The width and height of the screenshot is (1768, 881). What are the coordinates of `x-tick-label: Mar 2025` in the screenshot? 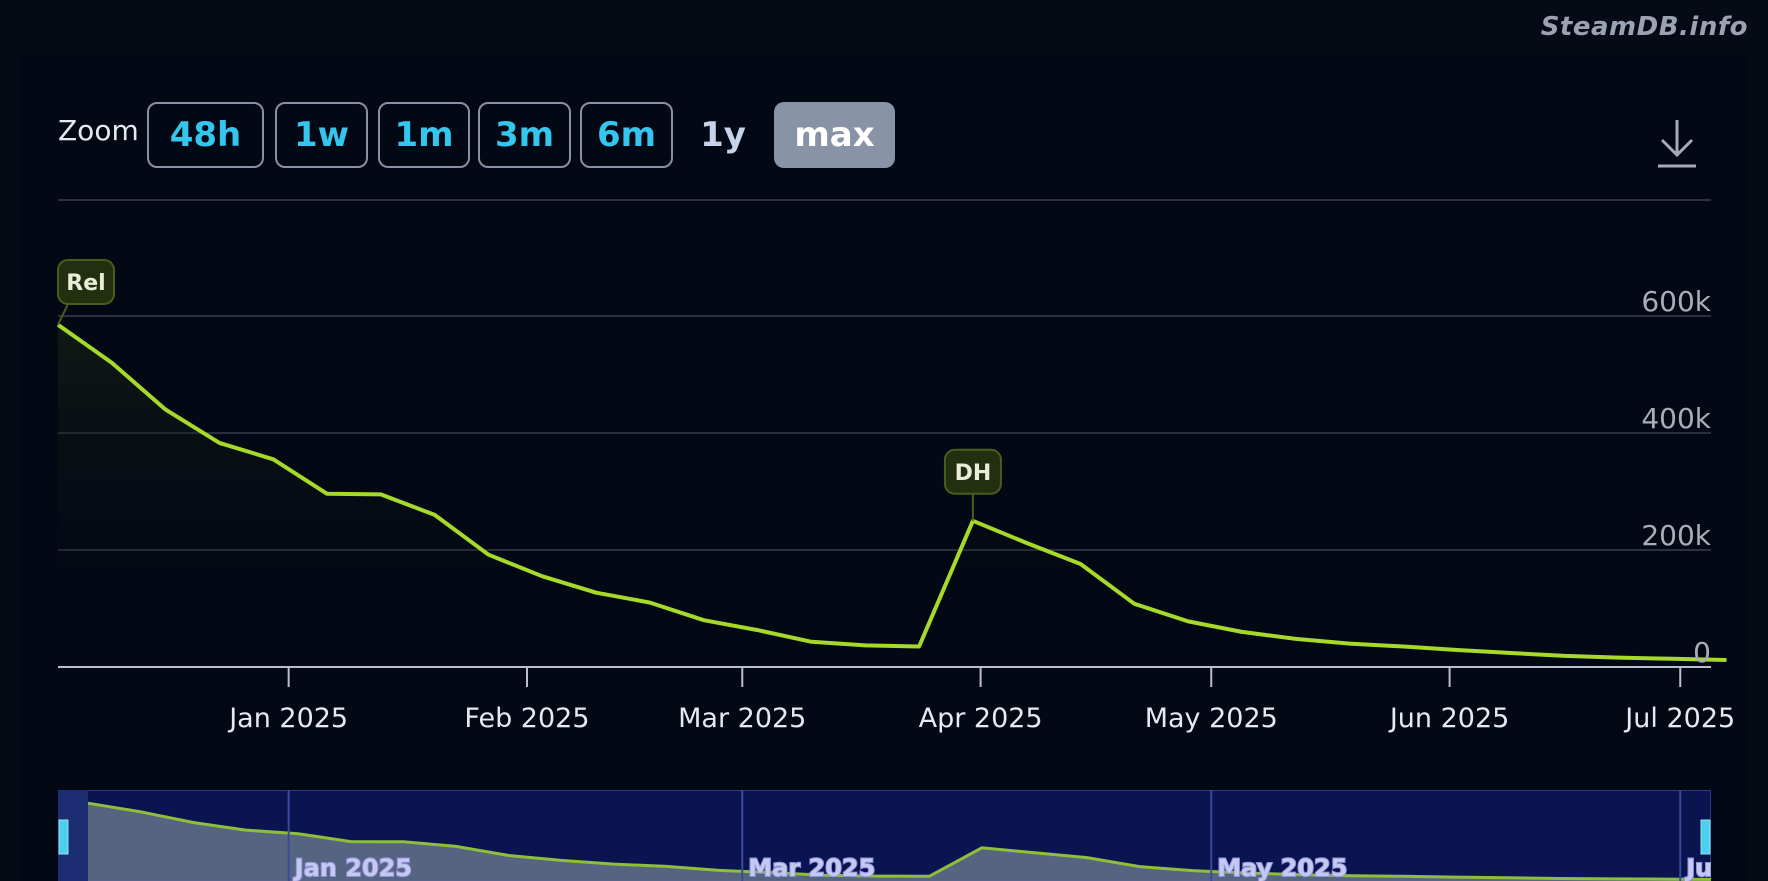 It's located at (742, 718).